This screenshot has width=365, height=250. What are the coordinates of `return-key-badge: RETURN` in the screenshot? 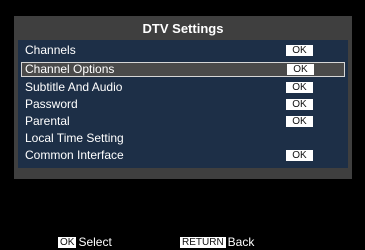 It's located at (203, 242).